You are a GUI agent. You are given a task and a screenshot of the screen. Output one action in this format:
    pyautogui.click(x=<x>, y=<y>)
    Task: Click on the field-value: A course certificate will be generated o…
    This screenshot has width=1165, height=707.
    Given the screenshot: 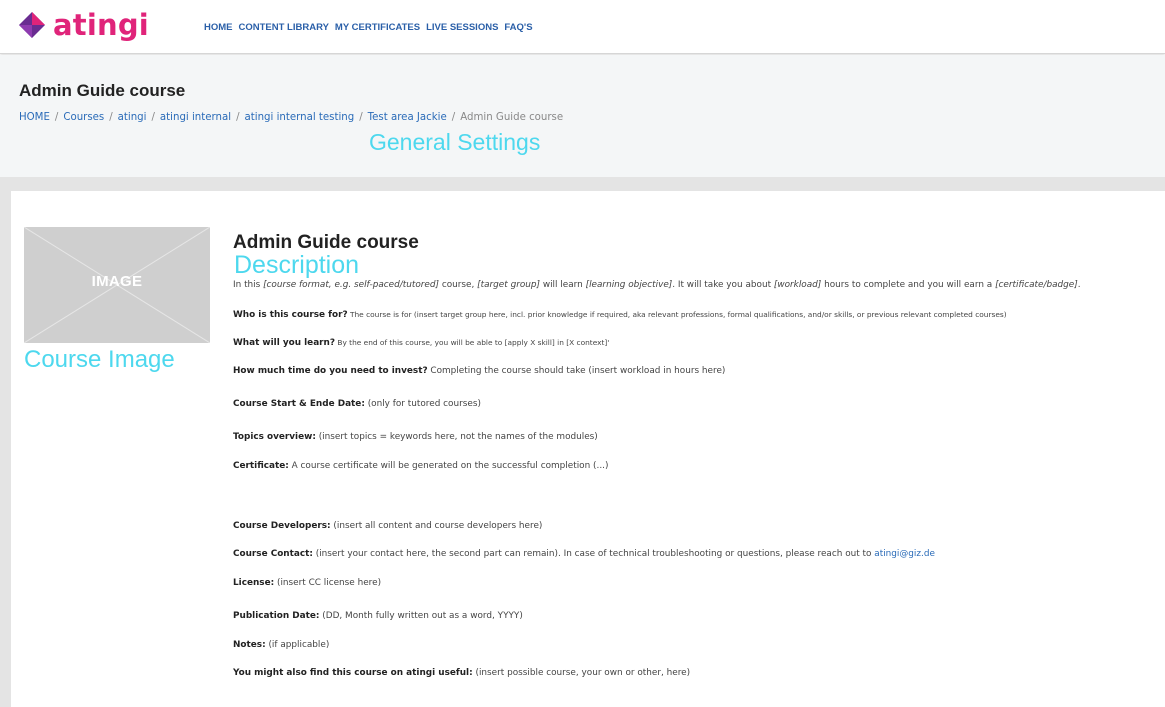 What is the action you would take?
    pyautogui.click(x=448, y=466)
    